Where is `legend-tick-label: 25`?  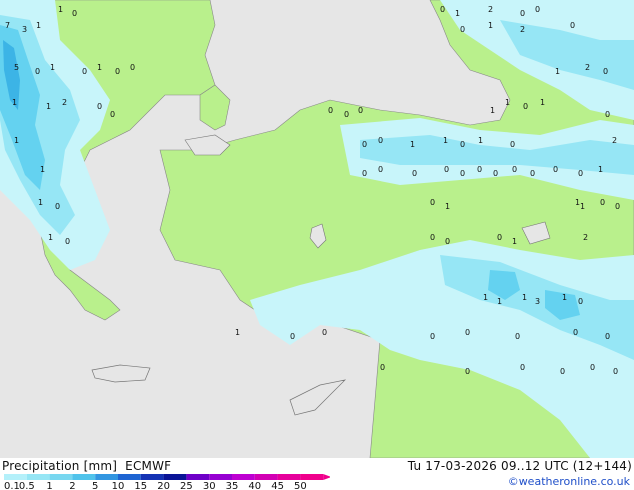 legend-tick-label: 25 is located at coordinates (186, 485).